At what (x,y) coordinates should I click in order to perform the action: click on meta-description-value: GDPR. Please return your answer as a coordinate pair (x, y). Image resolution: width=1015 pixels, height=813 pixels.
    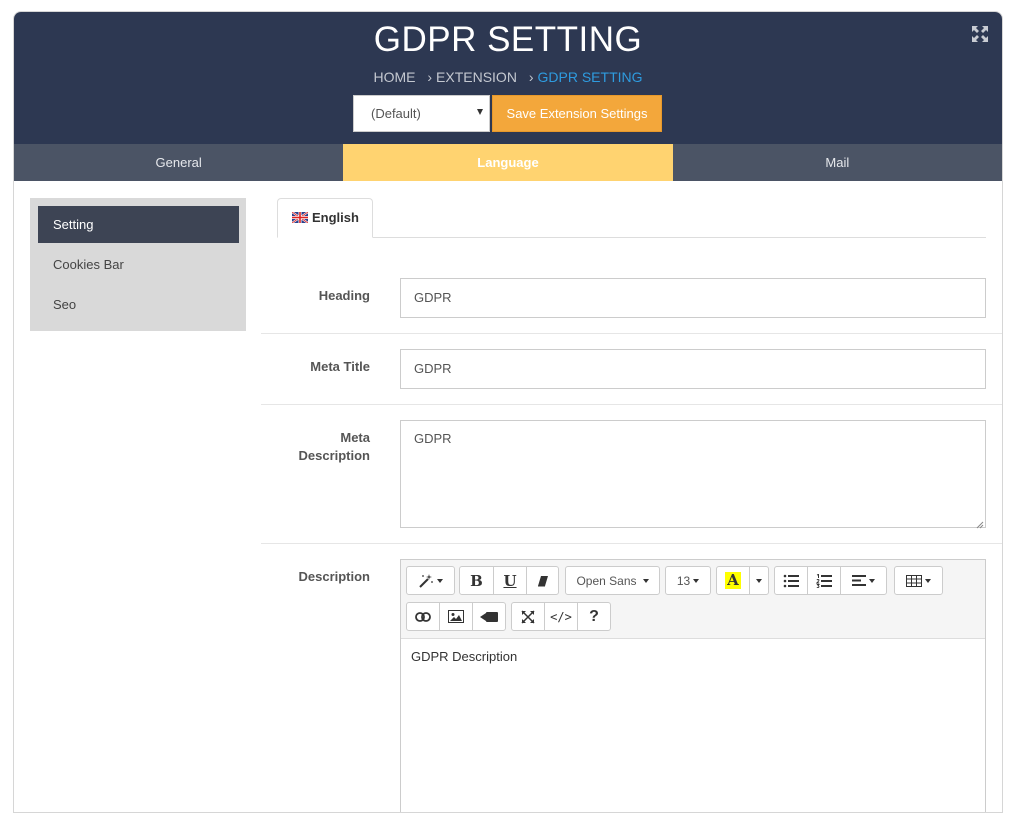
    Looking at the image, I should click on (433, 438).